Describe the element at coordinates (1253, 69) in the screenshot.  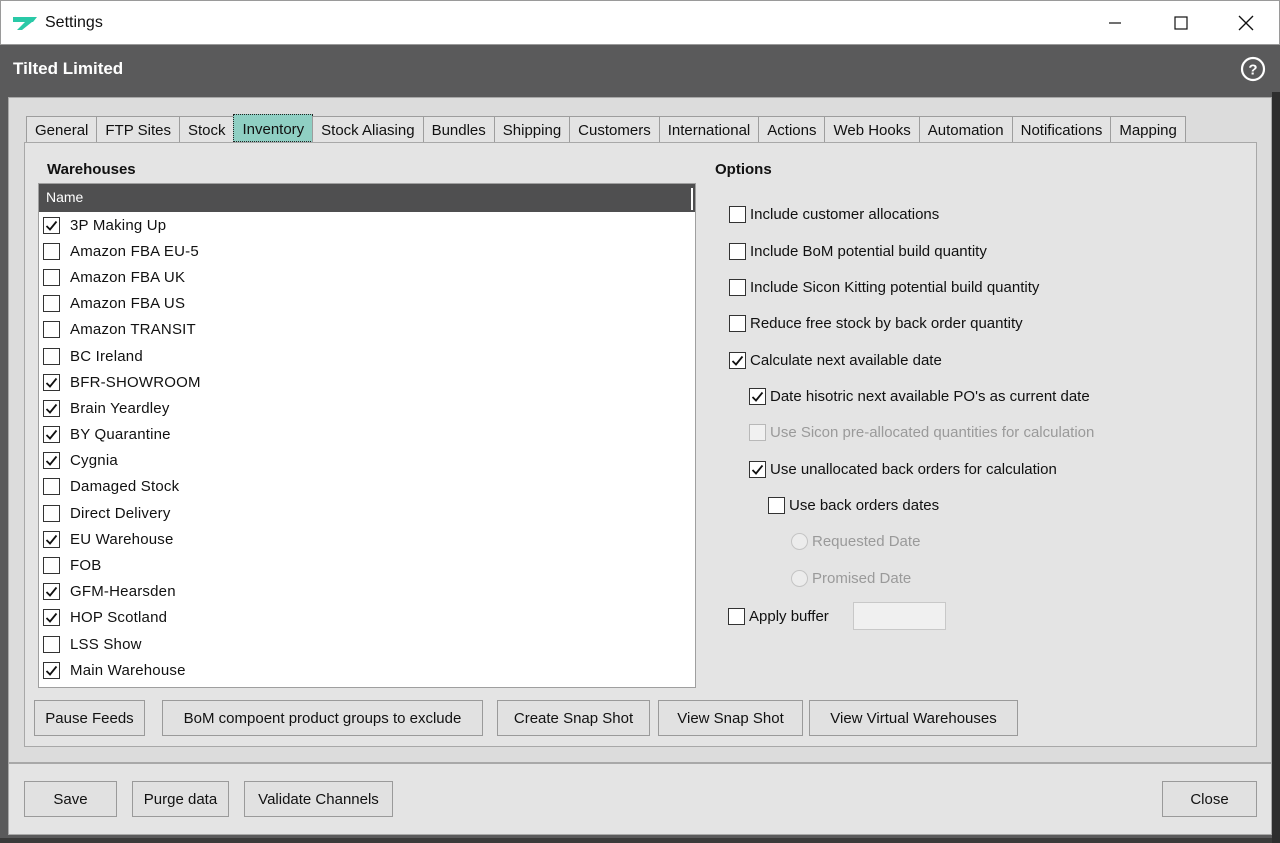
I see `help-icon: ?` at that location.